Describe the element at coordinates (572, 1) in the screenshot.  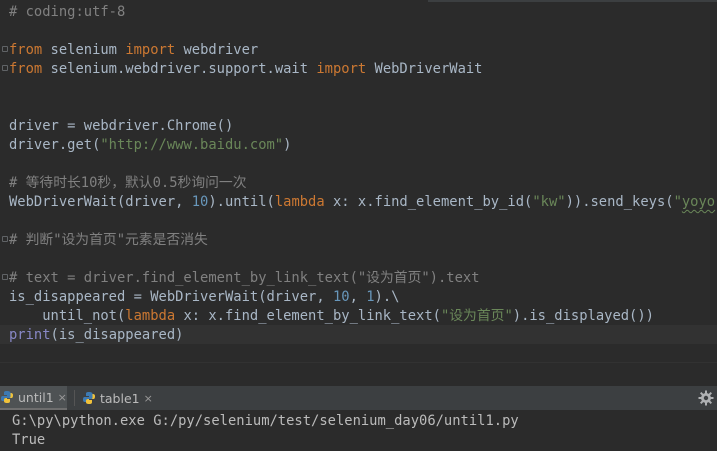
I see `editor-top-strip` at that location.